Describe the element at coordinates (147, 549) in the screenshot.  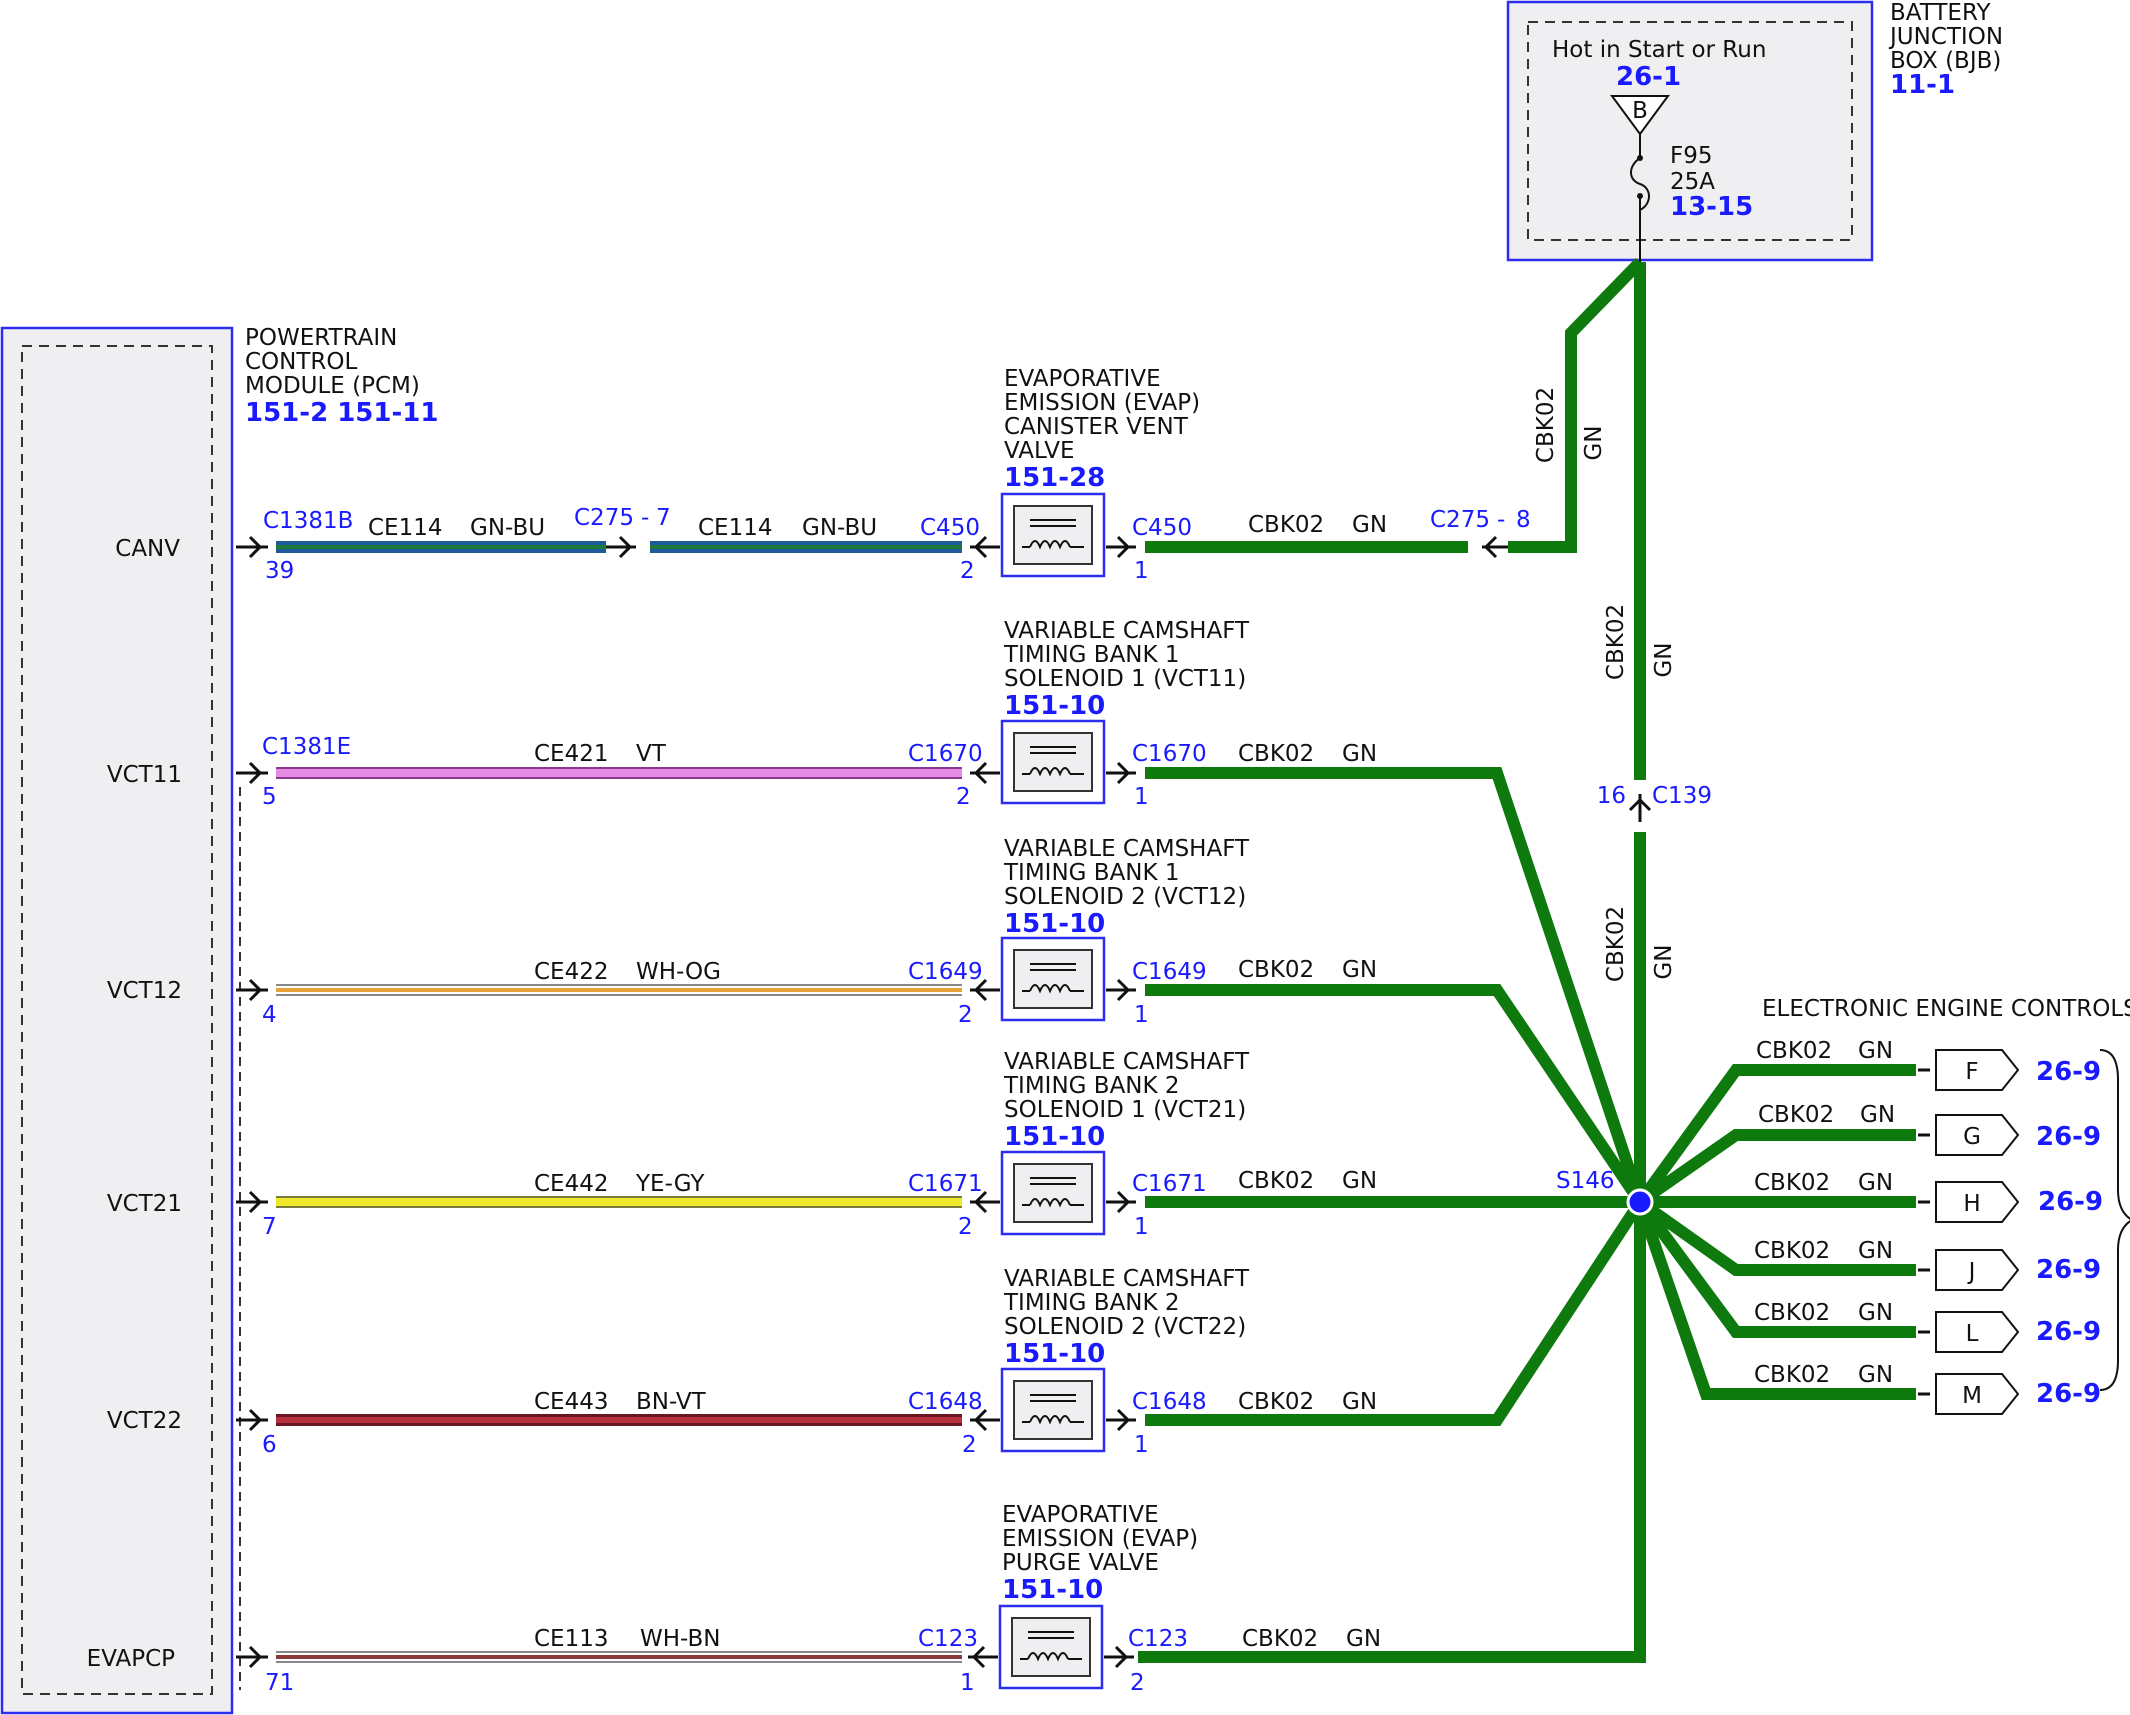
I see `pcm-pin-canv: CANV` at that location.